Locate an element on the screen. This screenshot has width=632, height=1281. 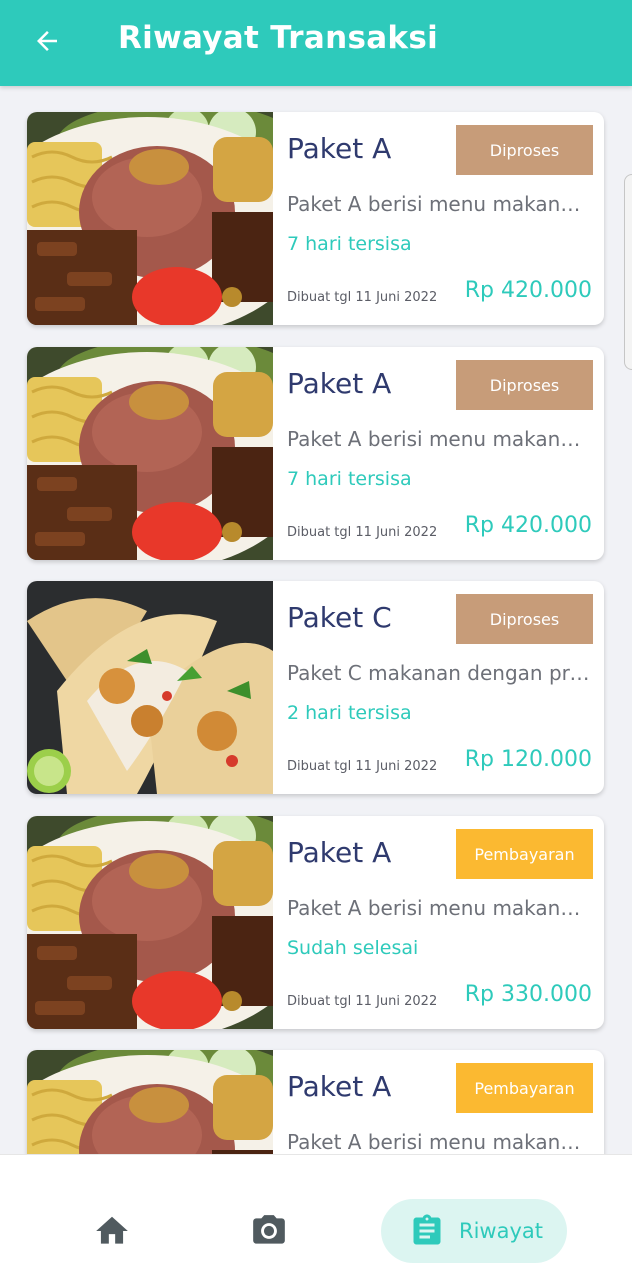
food-image-tacos is located at coordinates (150, 687).